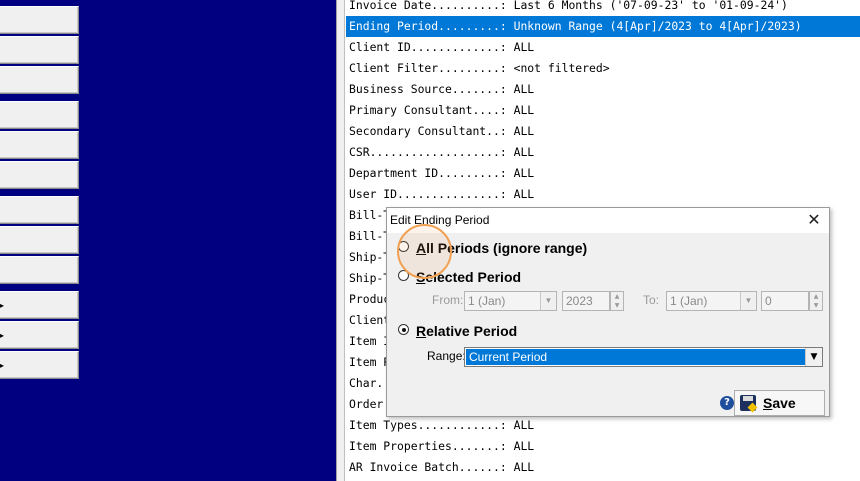 The image size is (860, 481). I want to click on left-button-11: ▸, so click(39, 335).